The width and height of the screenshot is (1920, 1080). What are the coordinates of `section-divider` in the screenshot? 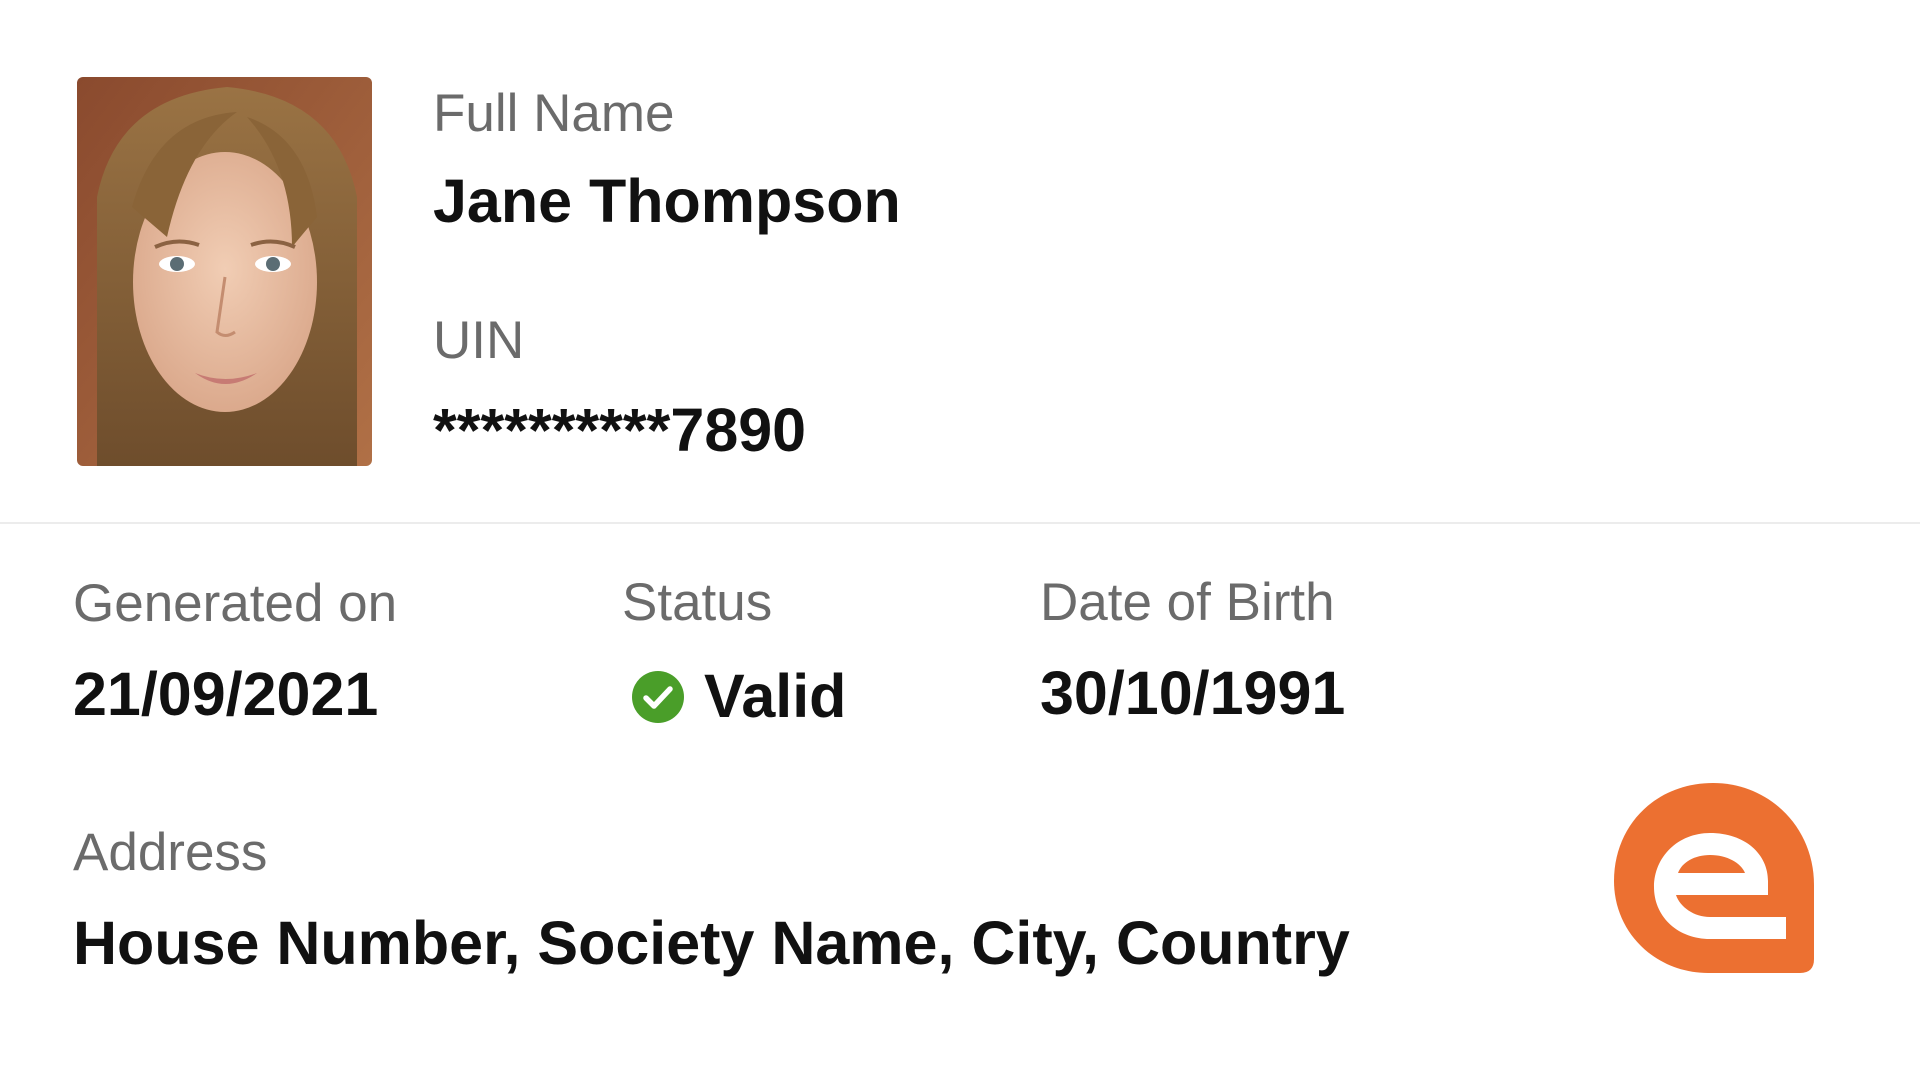 It's located at (960, 523).